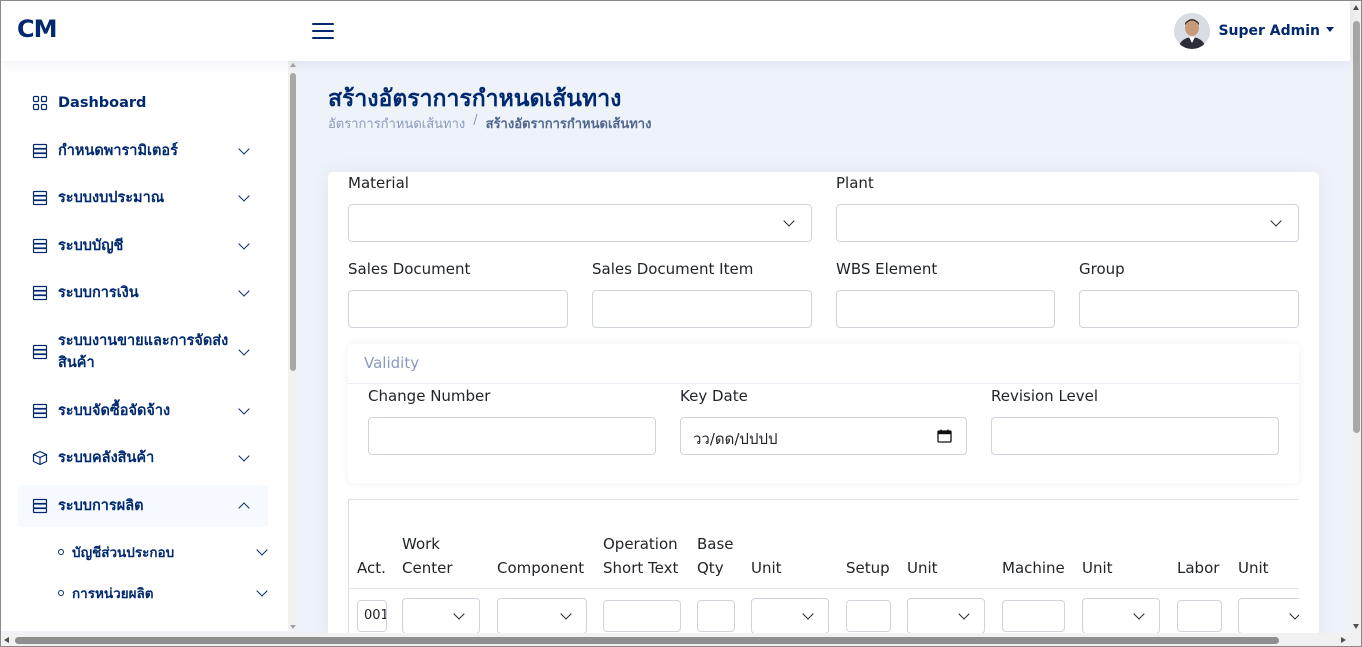  Describe the element at coordinates (946, 616) in the screenshot. I see `setup-unit-select` at that location.